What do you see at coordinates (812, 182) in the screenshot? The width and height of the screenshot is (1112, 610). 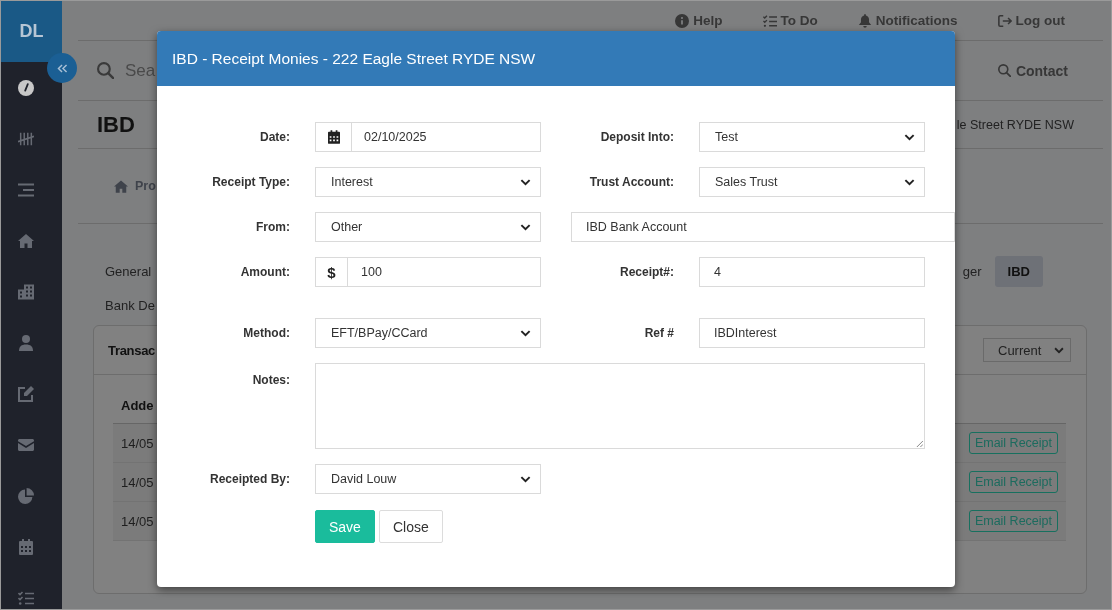 I see `dropdown: Sales Trust` at bounding box center [812, 182].